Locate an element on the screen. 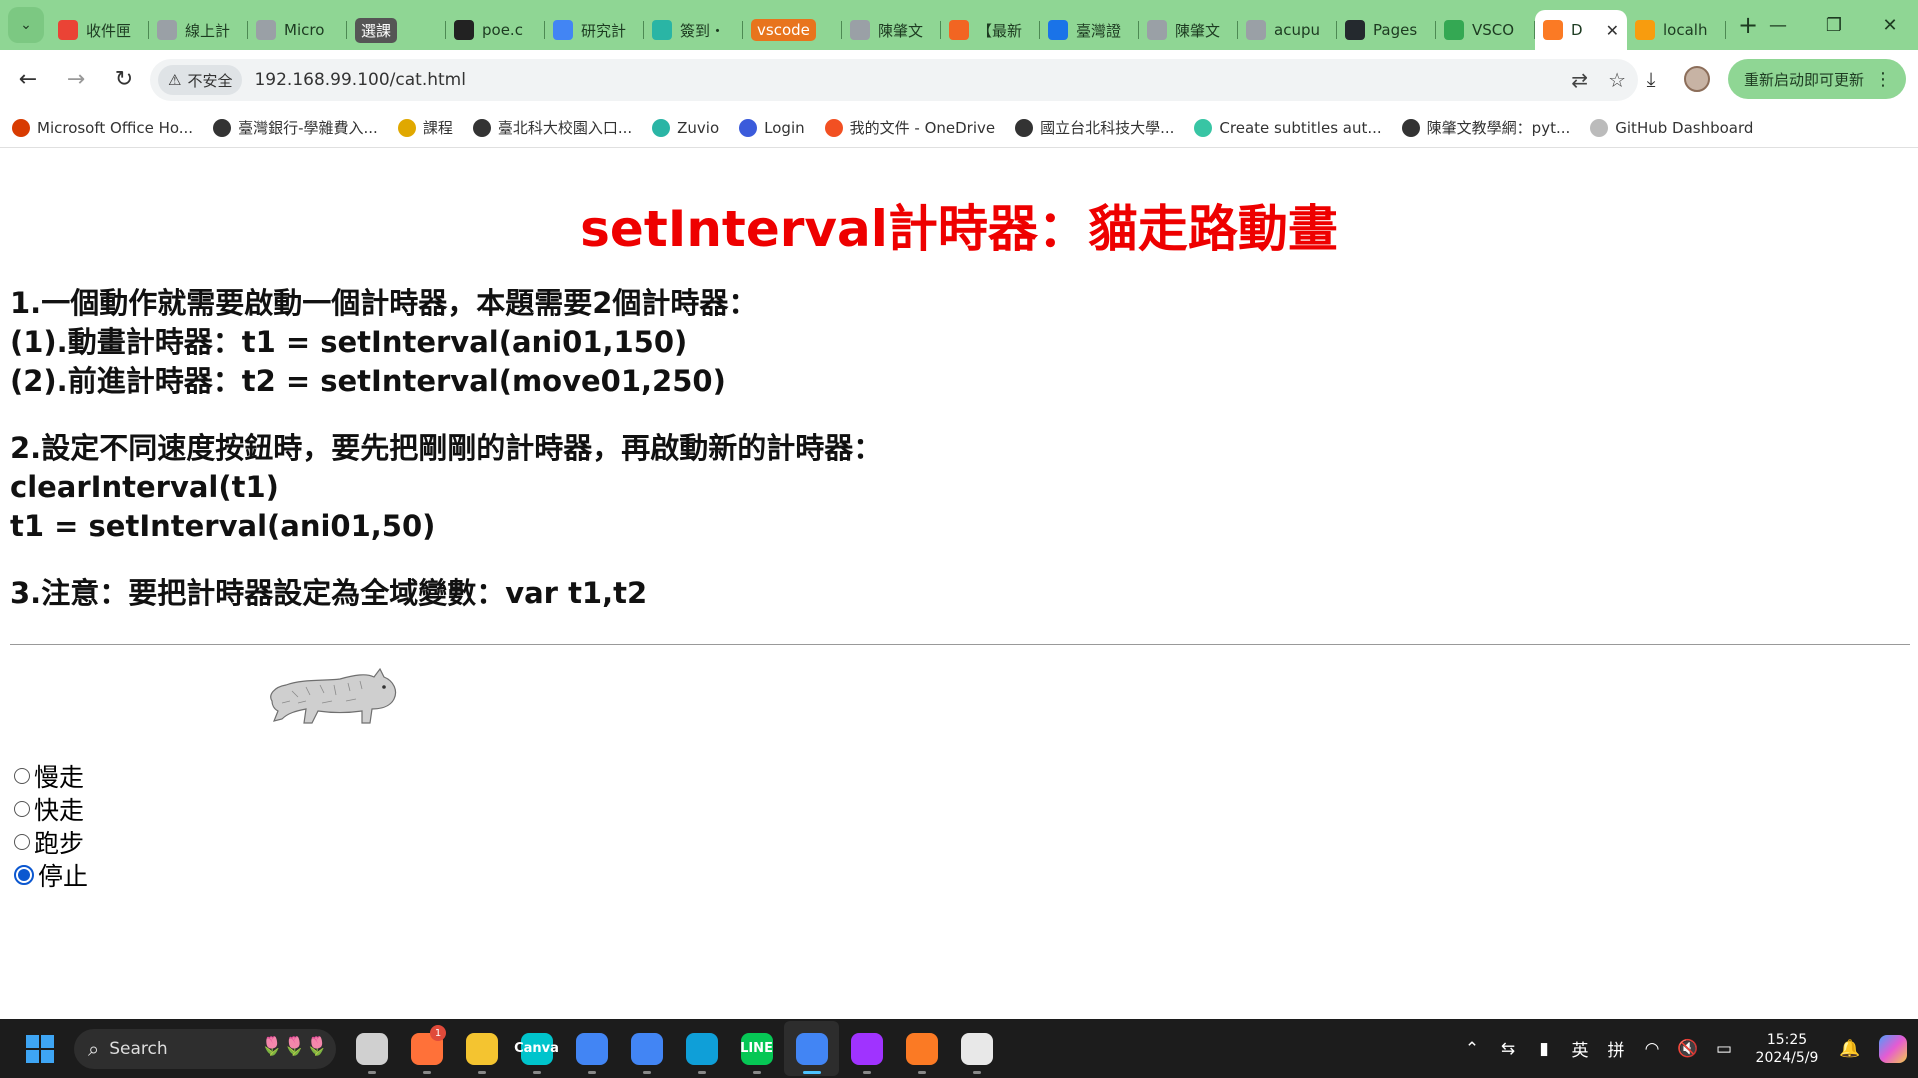  tab: localh is located at coordinates (1676, 30).